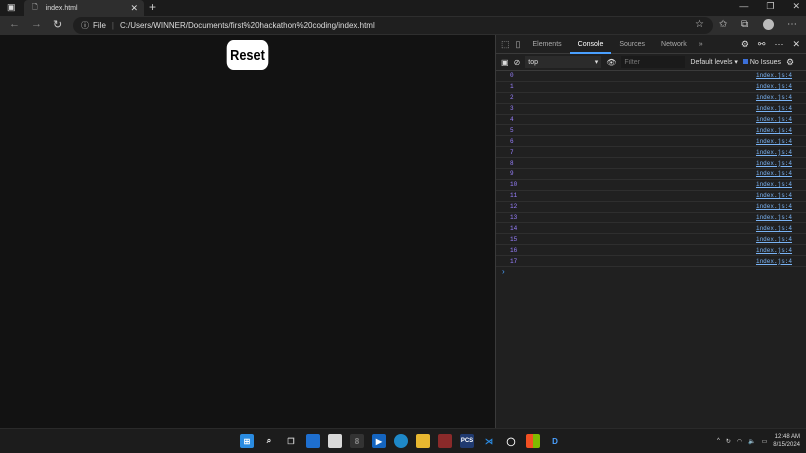 The image size is (806, 453). What do you see at coordinates (533, 441) in the screenshot?
I see `microsoft-icon` at bounding box center [533, 441].